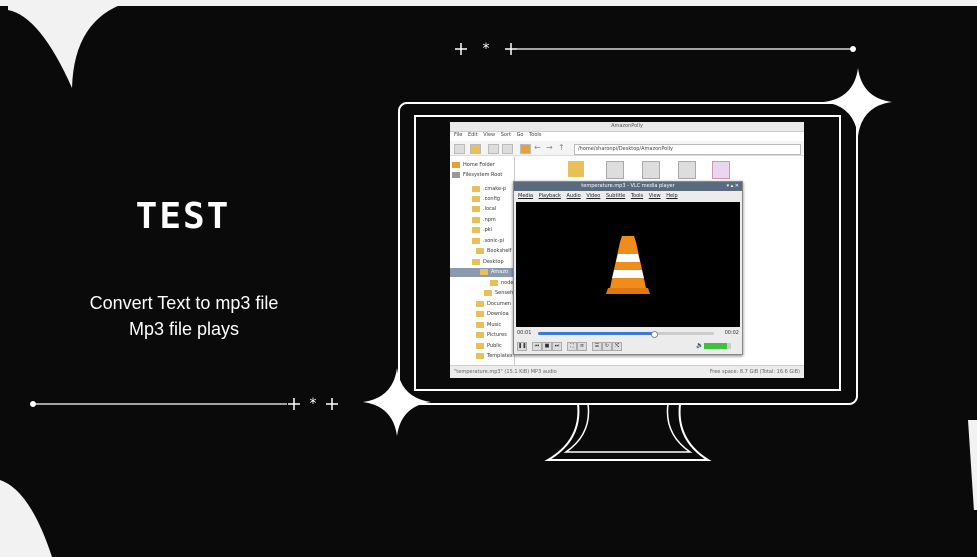 This screenshot has width=977, height=557. Describe the element at coordinates (507, 149) in the screenshot. I see `list-view-icon` at that location.